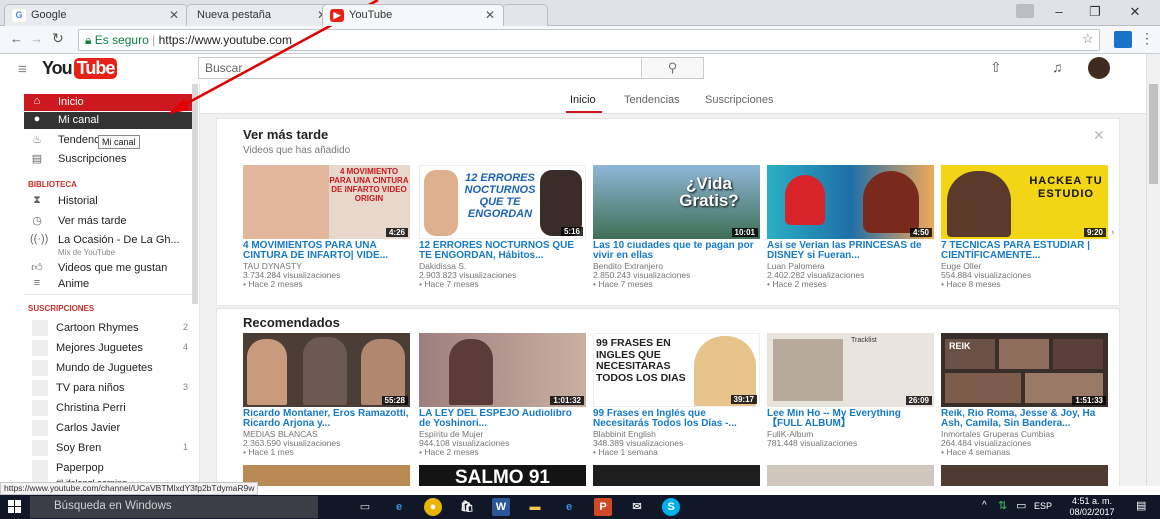 Image resolution: width=1160 pixels, height=519 pixels. I want to click on network-icon: ⇅, so click(1002, 505).